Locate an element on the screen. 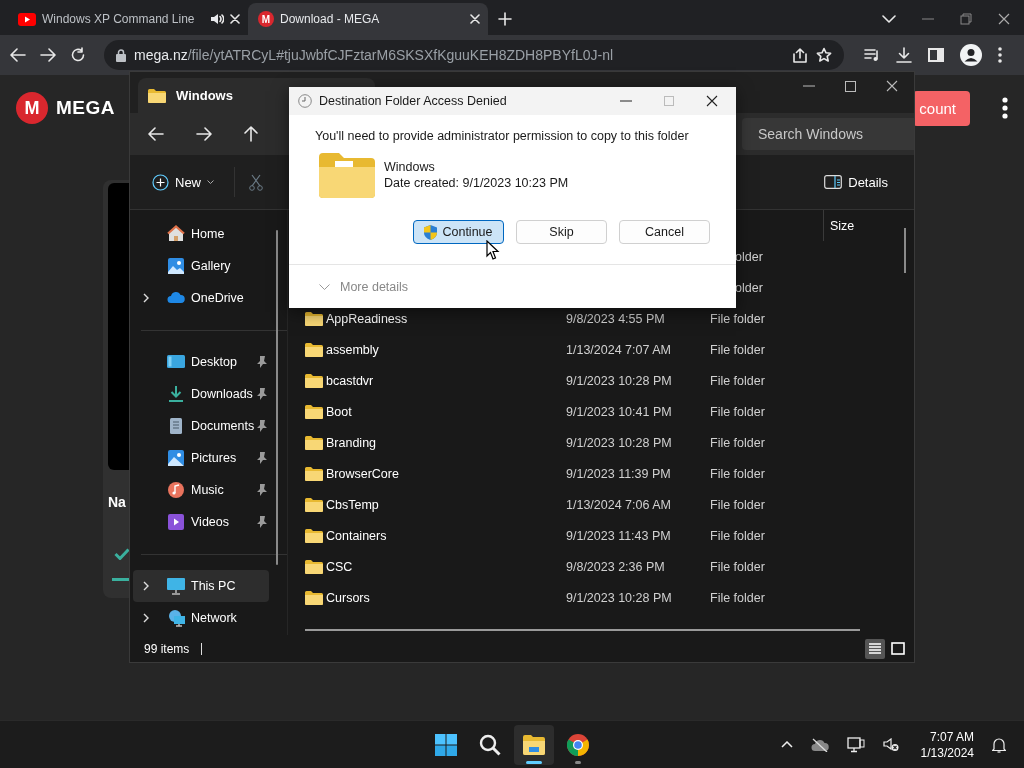  table-cell-text: assembly is located at coordinates (353, 349).